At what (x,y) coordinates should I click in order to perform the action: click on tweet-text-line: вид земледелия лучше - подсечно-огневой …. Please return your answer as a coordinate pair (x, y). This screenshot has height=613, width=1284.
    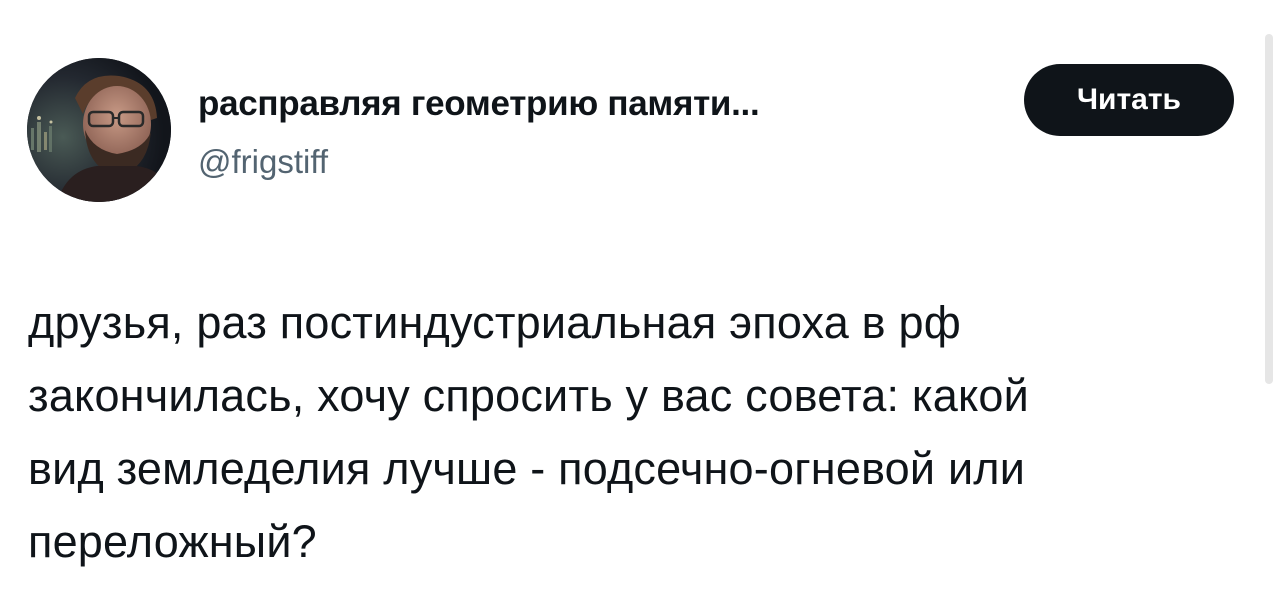
    Looking at the image, I should click on (527, 468).